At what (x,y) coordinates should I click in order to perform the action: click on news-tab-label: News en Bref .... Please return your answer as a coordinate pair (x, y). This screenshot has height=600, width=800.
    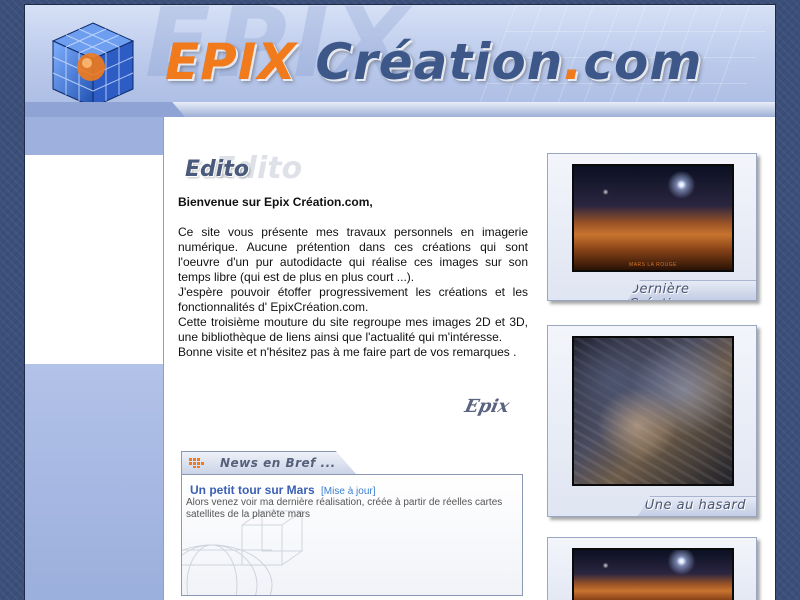
    Looking at the image, I should click on (278, 463).